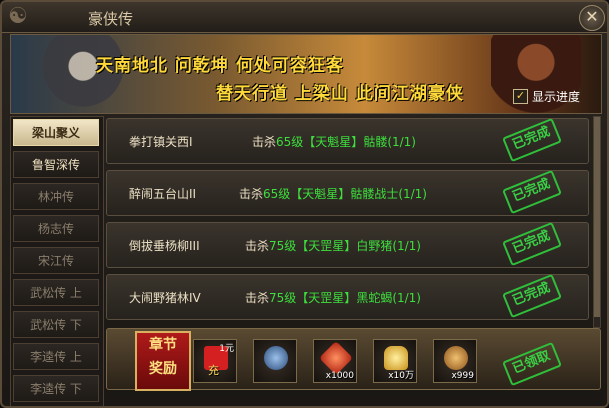 Image resolution: width=609 pixels, height=408 pixels. Describe the element at coordinates (226, 349) in the screenshot. I see `item-tag: 1元` at that location.